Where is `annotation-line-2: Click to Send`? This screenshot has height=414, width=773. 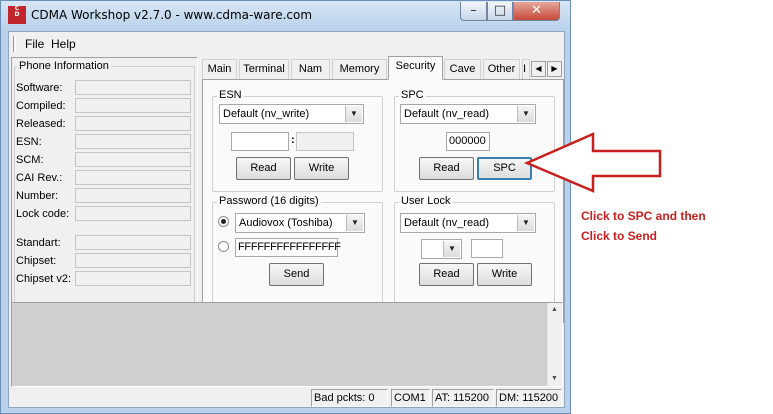 annotation-line-2: Click to Send is located at coordinates (619, 236).